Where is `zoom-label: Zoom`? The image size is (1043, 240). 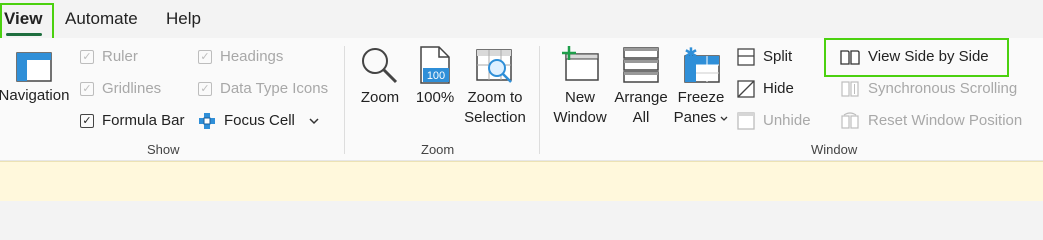
zoom-label: Zoom is located at coordinates (380, 97).